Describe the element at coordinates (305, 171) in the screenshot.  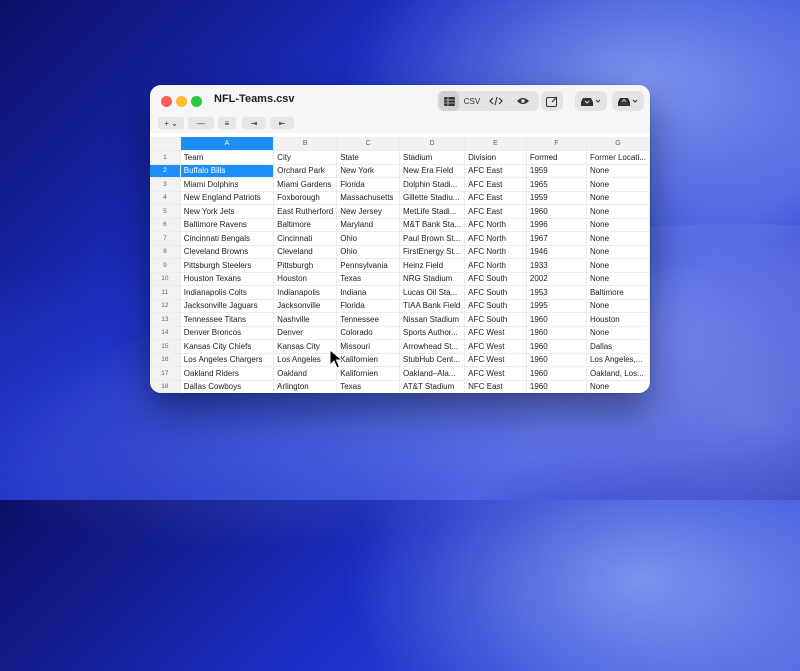
I see `table-cell: Orchard Park` at that location.